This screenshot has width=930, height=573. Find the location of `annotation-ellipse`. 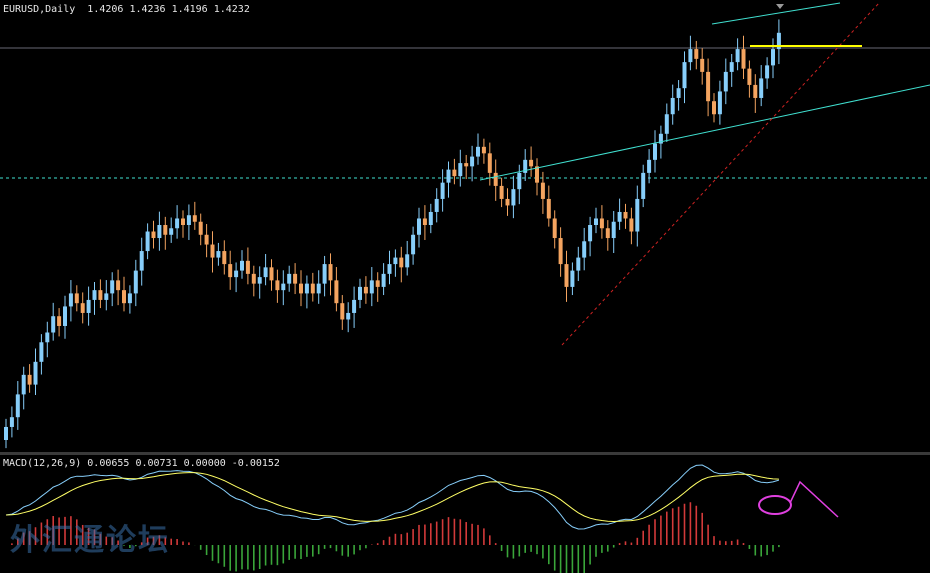

annotation-ellipse is located at coordinates (775, 505).